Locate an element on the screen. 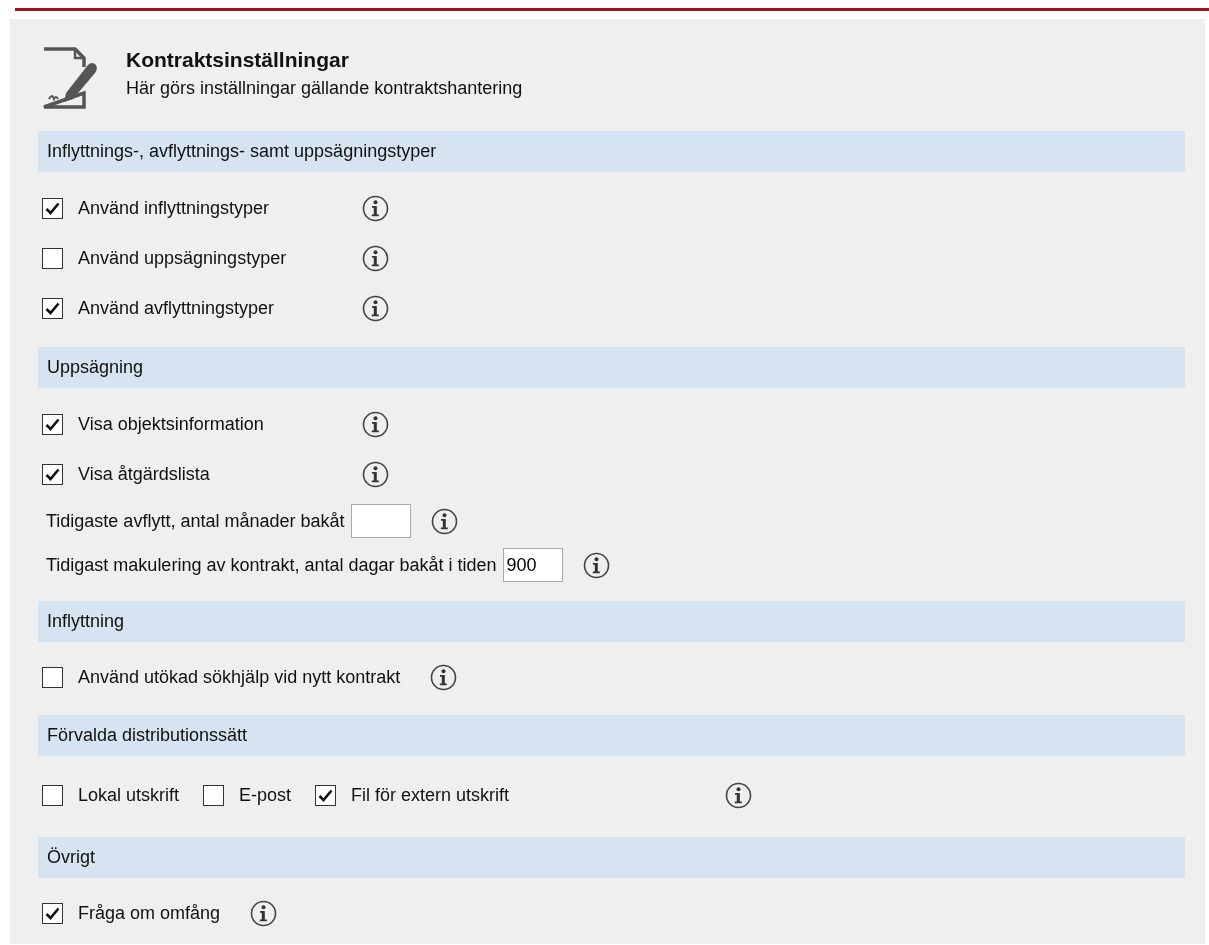 Image resolution: width=1209 pixels, height=945 pixels. section-header: Uppsägning is located at coordinates (611, 367).